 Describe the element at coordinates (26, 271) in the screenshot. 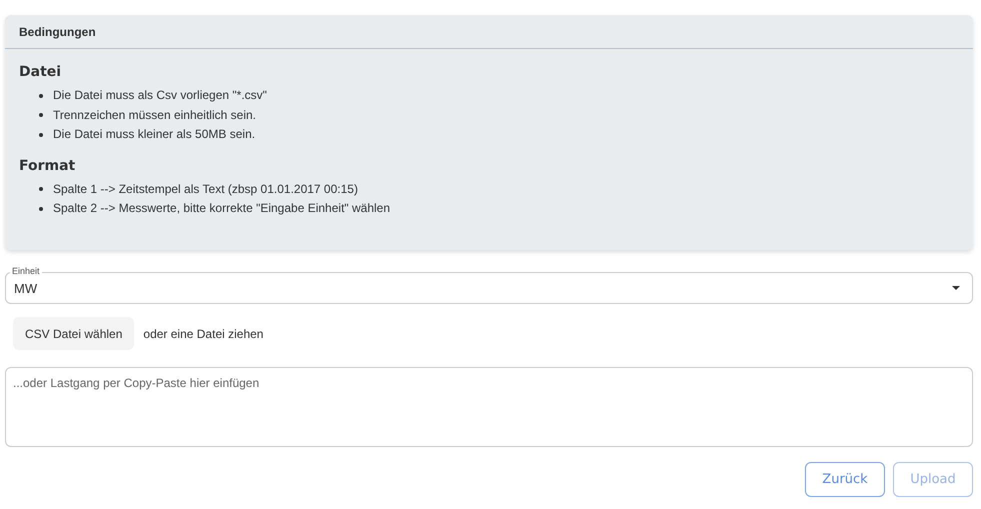

I see `field-label: Einheit` at that location.